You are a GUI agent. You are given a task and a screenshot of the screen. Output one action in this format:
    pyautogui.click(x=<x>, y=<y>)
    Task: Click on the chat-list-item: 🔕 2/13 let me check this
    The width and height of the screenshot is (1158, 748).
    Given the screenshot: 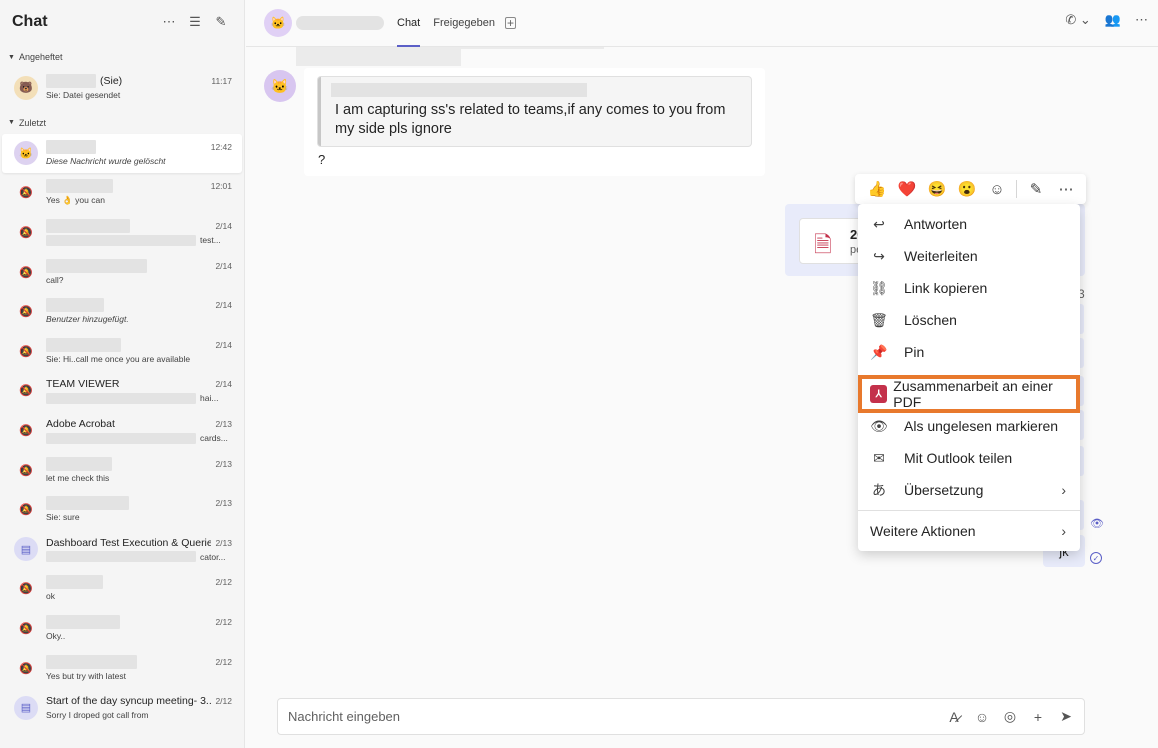 What is the action you would take?
    pyautogui.click(x=122, y=470)
    